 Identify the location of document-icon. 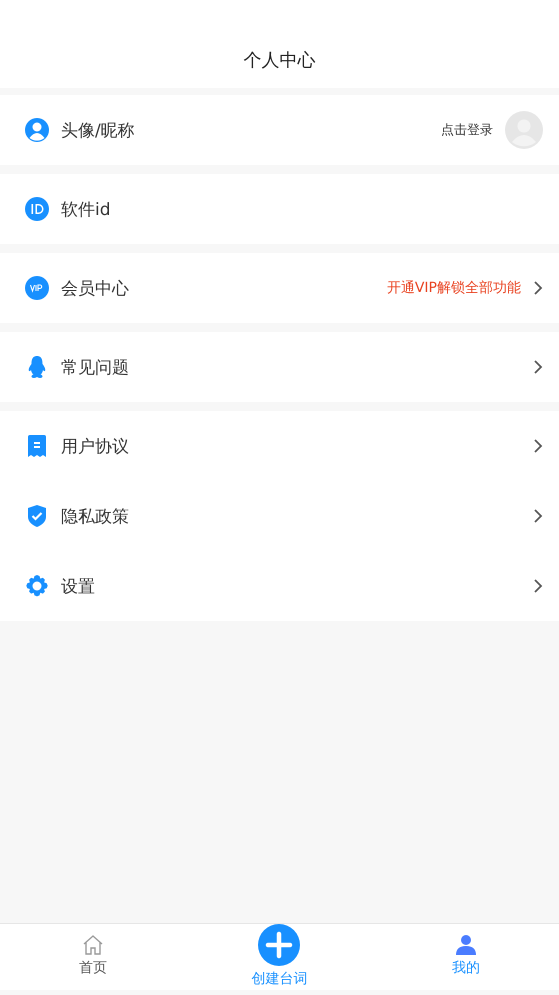
(37, 446).